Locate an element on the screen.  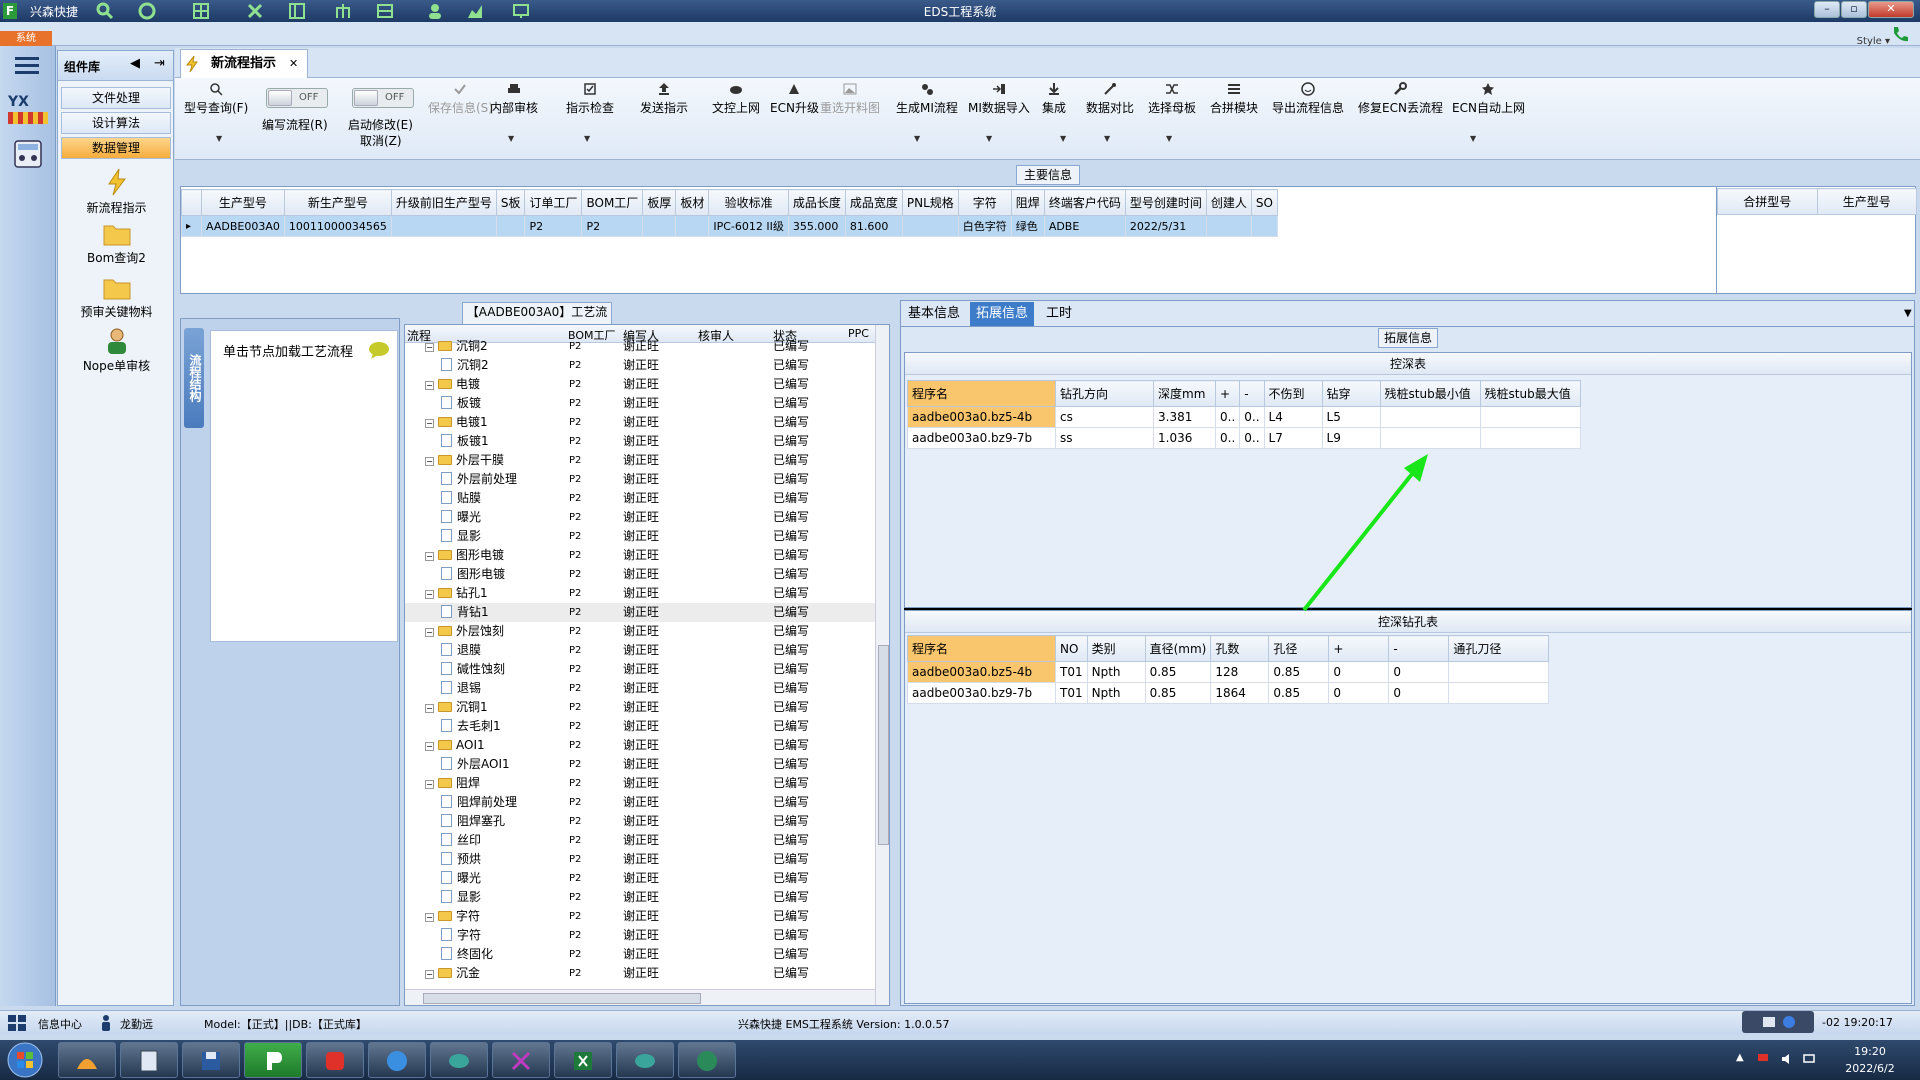
main-info-col-header: BOM工厂 is located at coordinates (612, 202).